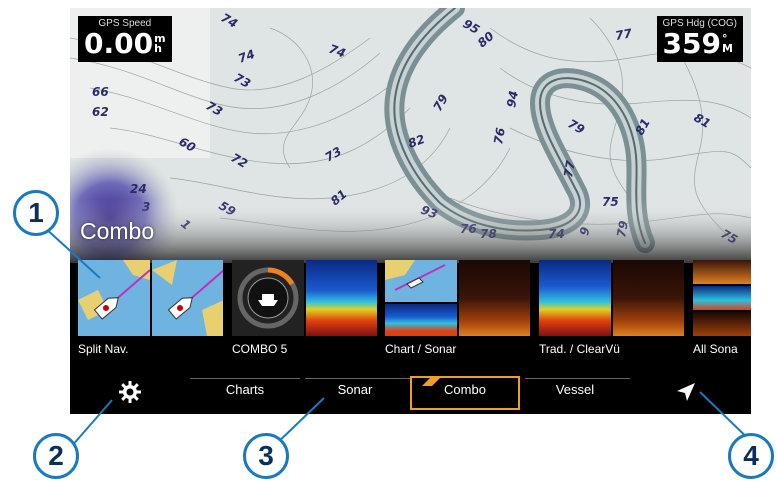 This screenshot has width=777, height=488. I want to click on callout-4: 4, so click(751, 456).